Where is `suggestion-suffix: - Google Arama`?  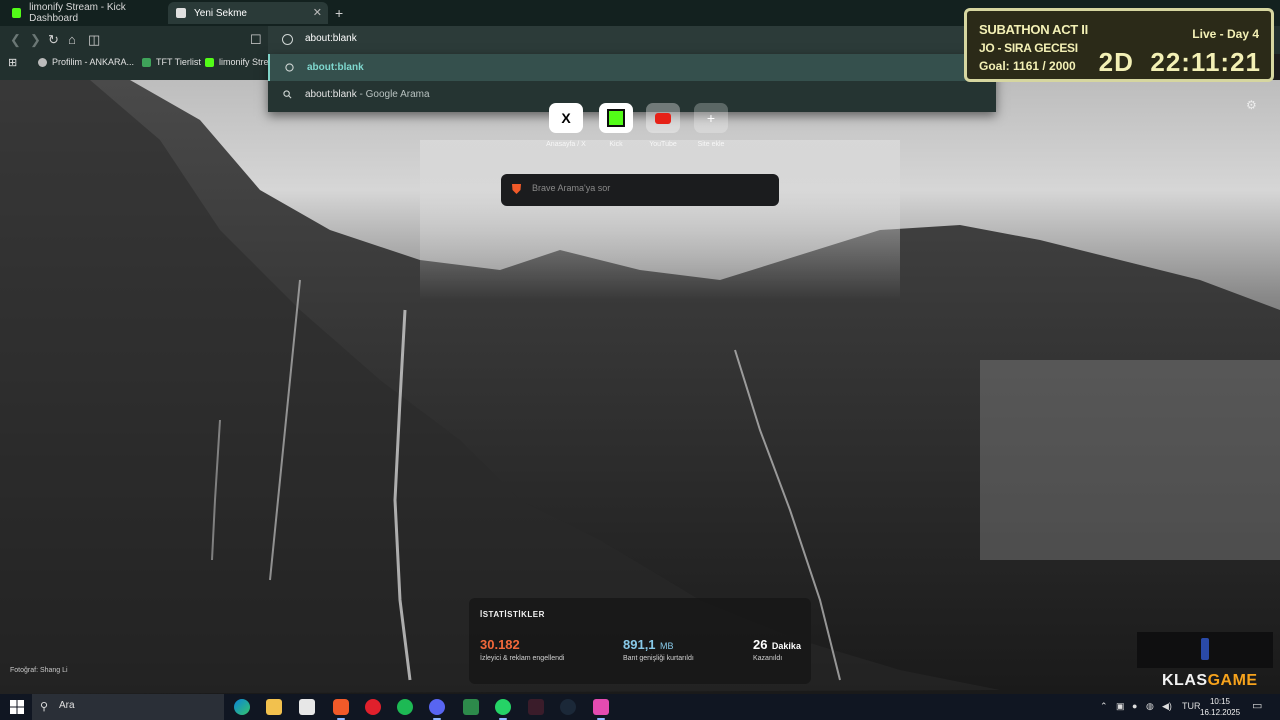
suggestion-suffix: - Google Arama is located at coordinates (393, 94).